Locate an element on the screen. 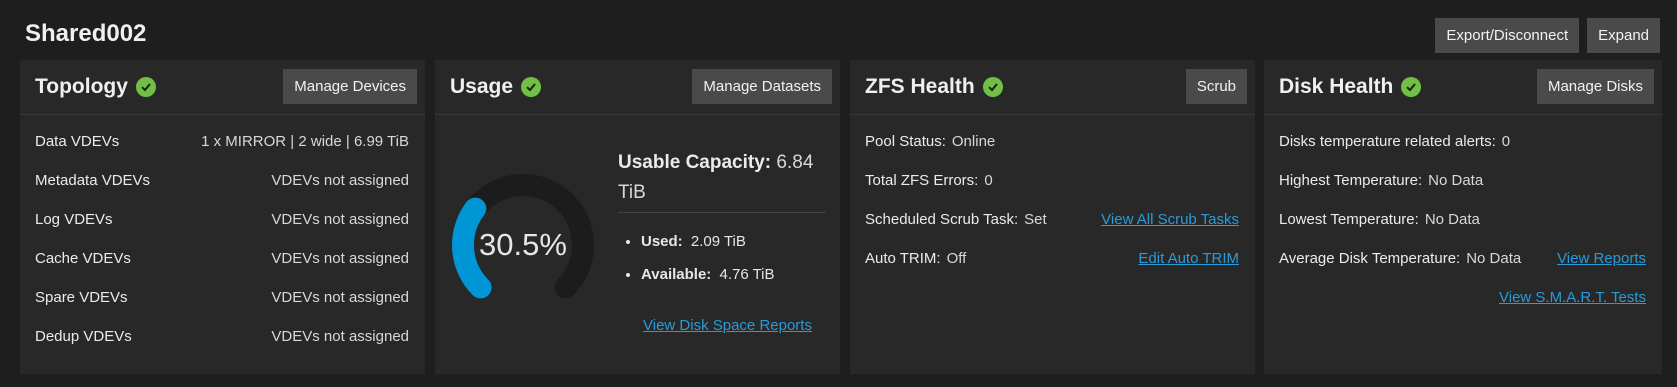  zfs-title-text: ZFS Health is located at coordinates (920, 86).